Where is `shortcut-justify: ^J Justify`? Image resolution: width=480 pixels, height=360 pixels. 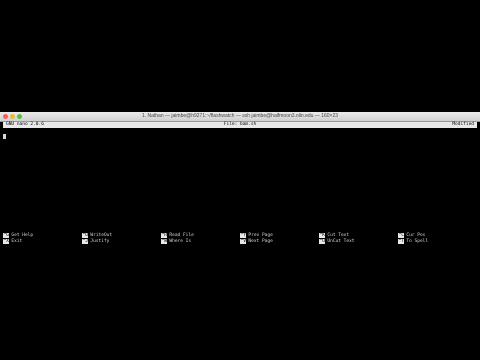 shortcut-justify: ^J Justify is located at coordinates (95, 241).